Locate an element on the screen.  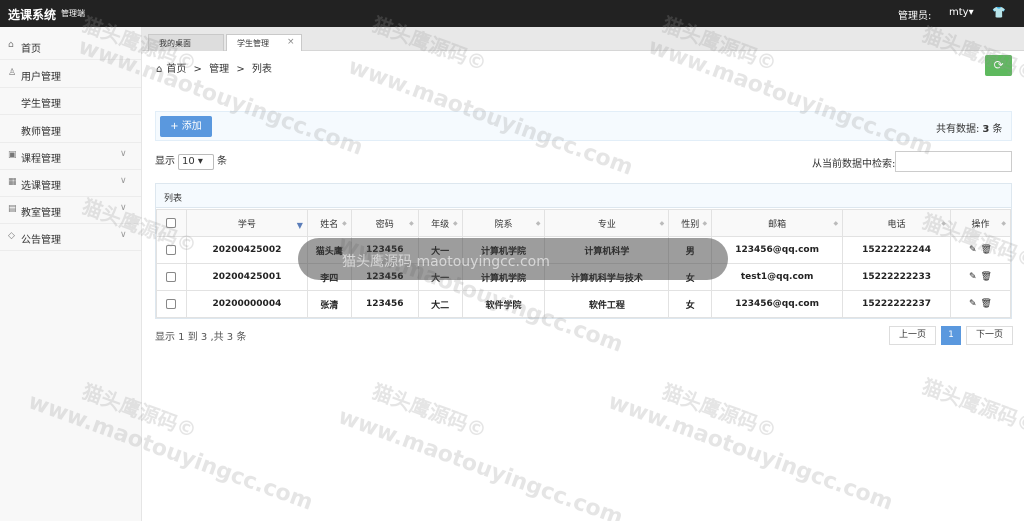
sidebar-item-announcements: ◇ 公告管理 ∨ is located at coordinates (70, 237).